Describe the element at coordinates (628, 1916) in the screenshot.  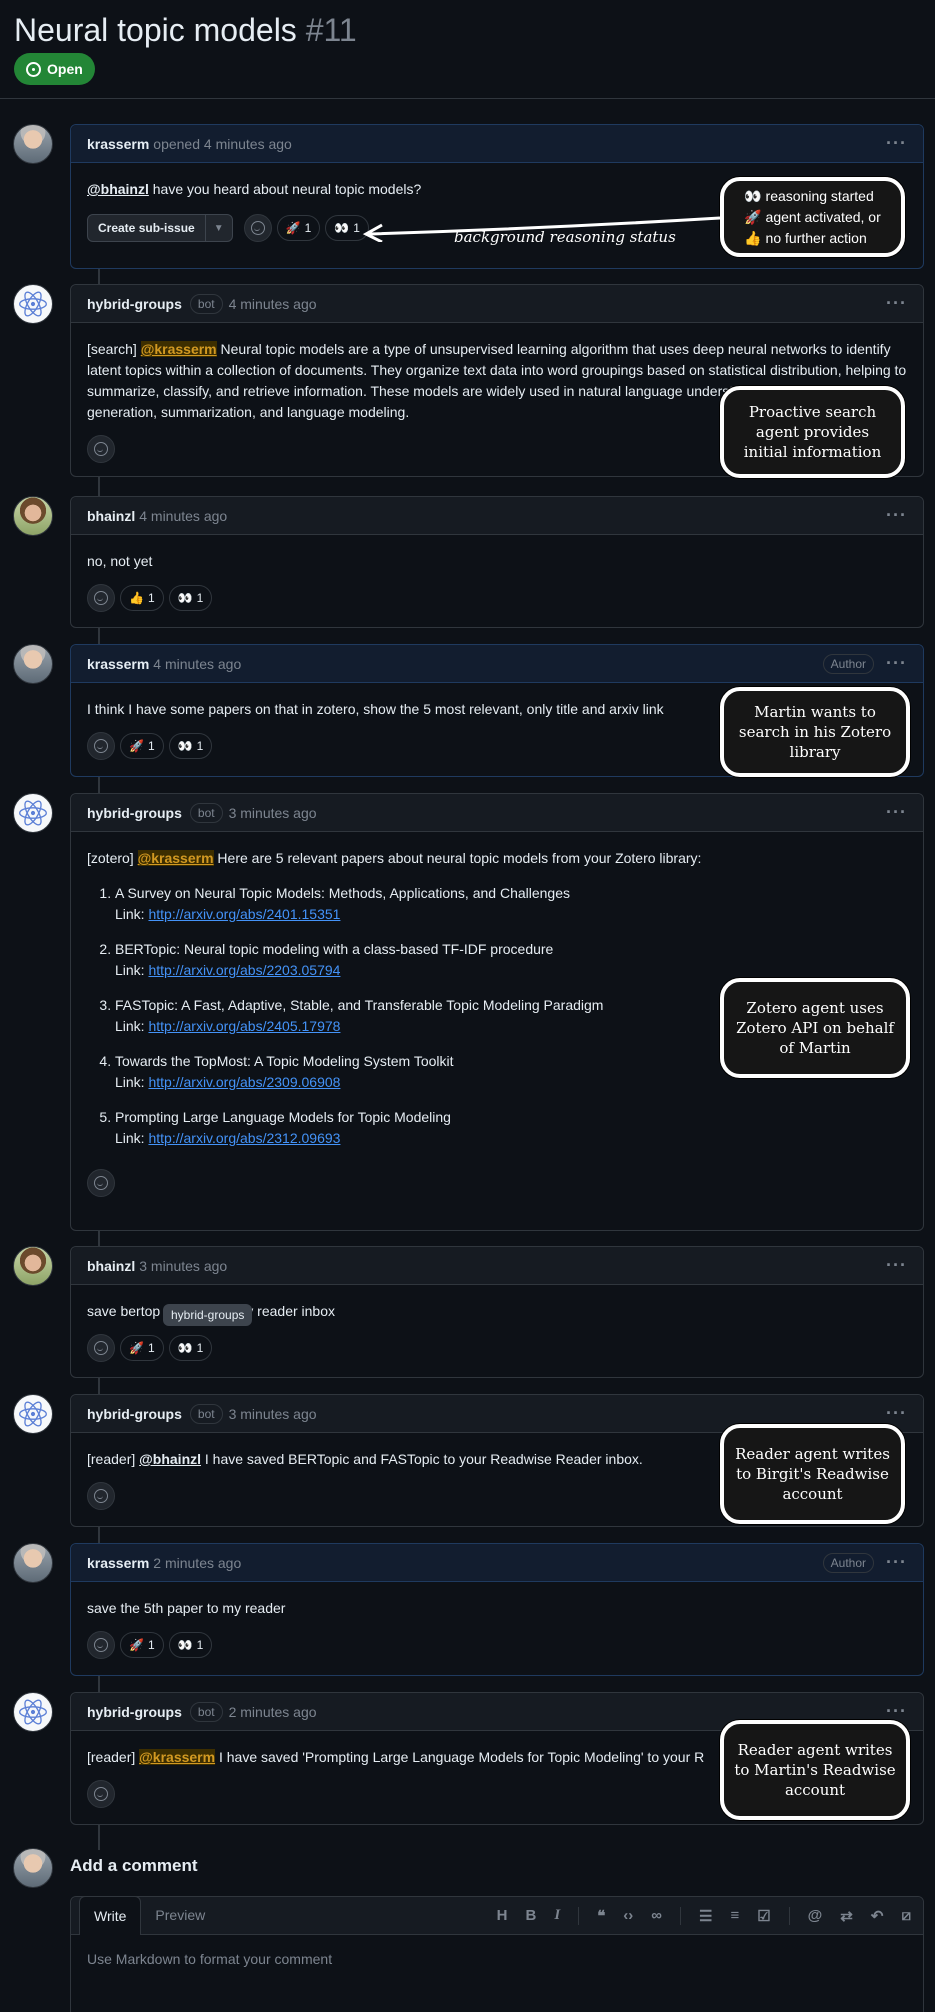
I see `code-icon: ‹›` at that location.